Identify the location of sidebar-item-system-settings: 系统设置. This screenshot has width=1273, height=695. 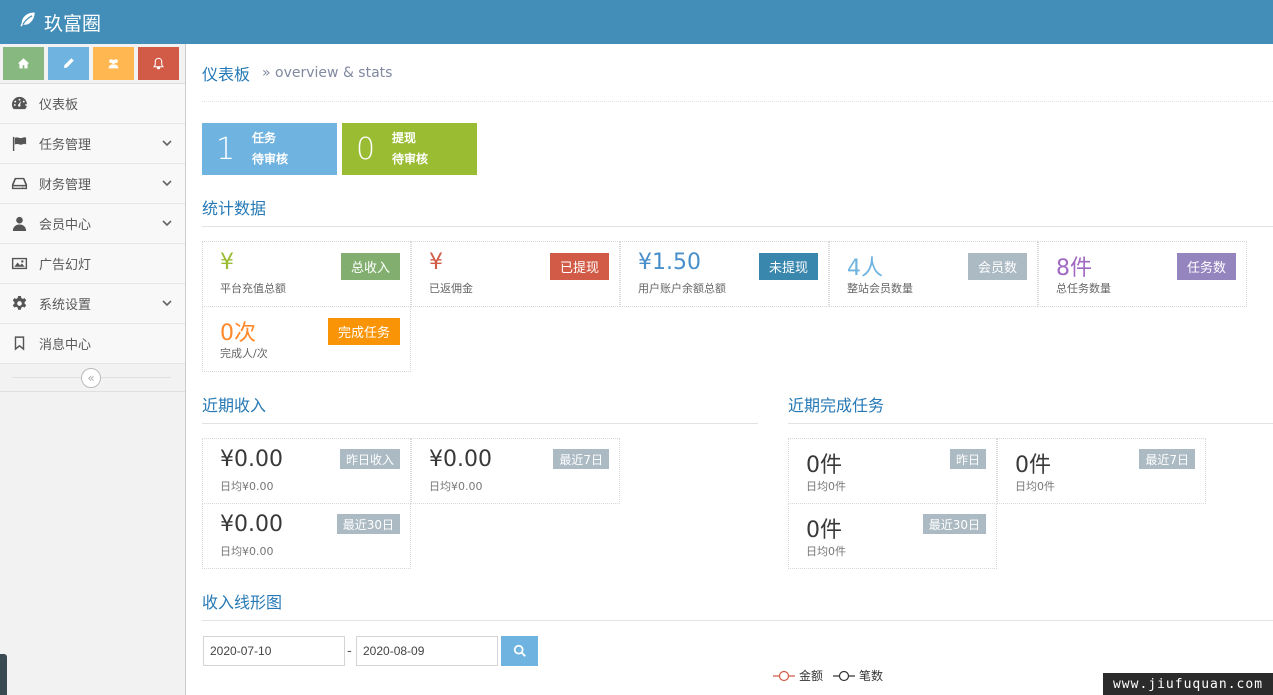
(92, 304).